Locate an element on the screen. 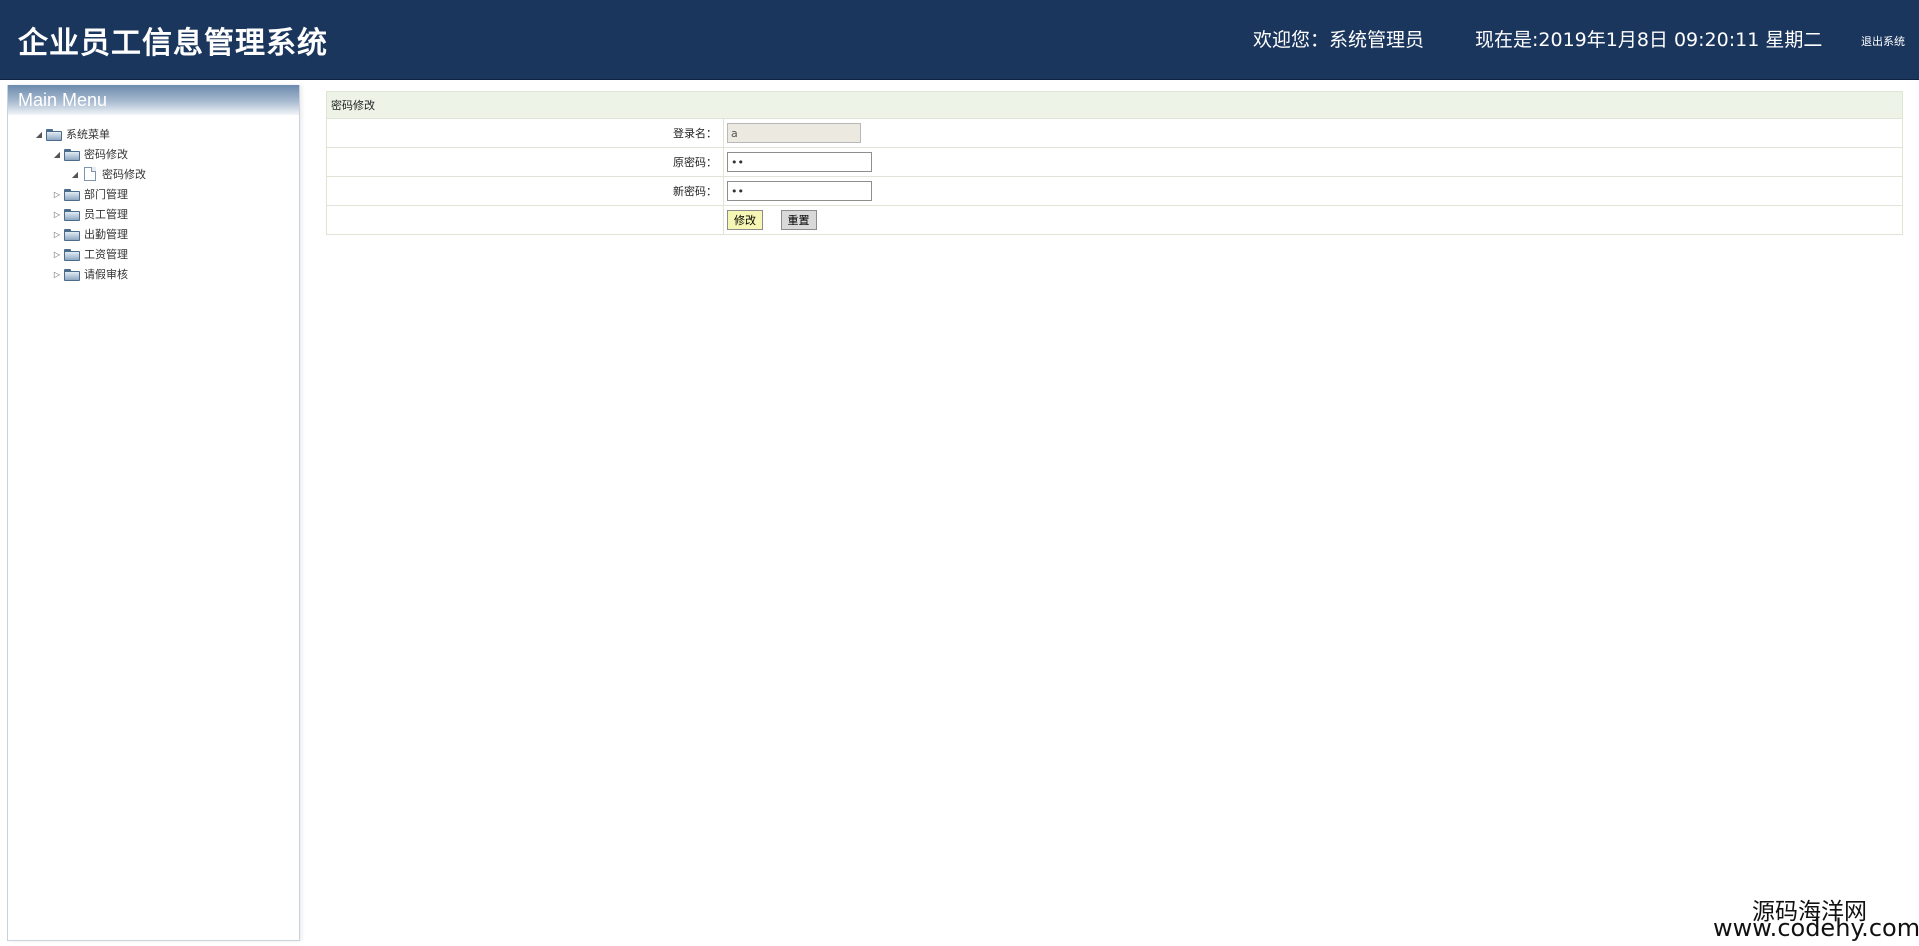 The width and height of the screenshot is (1919, 946). login-name-field is located at coordinates (794, 133).